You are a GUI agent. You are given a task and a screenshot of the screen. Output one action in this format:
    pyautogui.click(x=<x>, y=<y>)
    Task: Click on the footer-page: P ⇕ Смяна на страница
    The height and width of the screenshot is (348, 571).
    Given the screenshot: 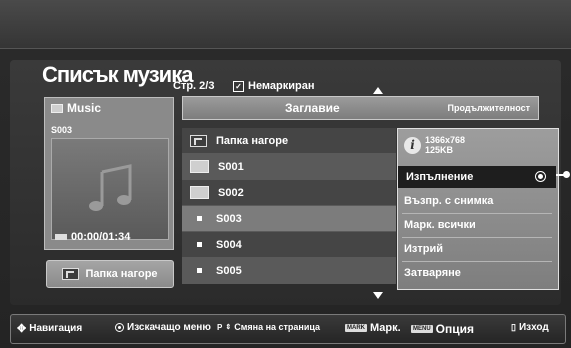 What is the action you would take?
    pyautogui.click(x=268, y=327)
    